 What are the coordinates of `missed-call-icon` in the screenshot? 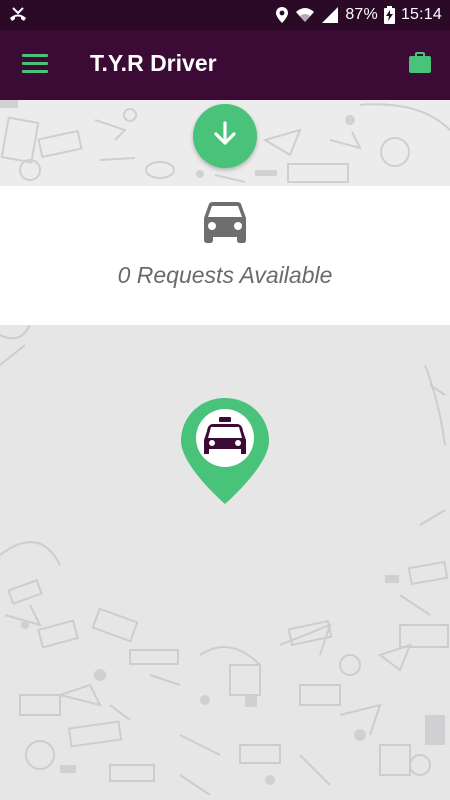 It's located at (18, 15).